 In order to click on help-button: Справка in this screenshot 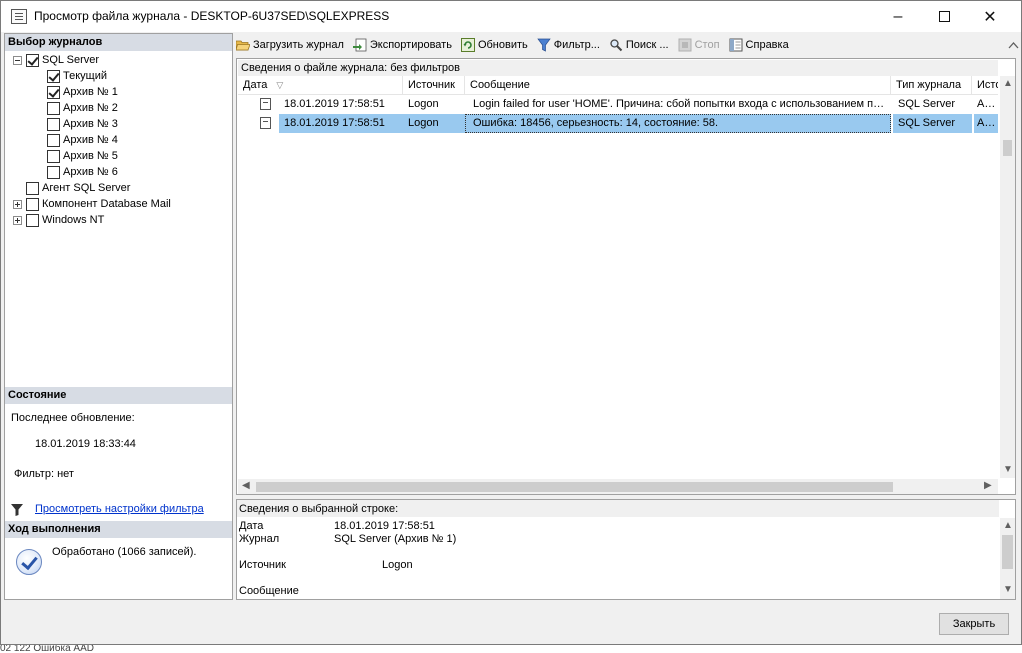, I will do `click(759, 45)`.